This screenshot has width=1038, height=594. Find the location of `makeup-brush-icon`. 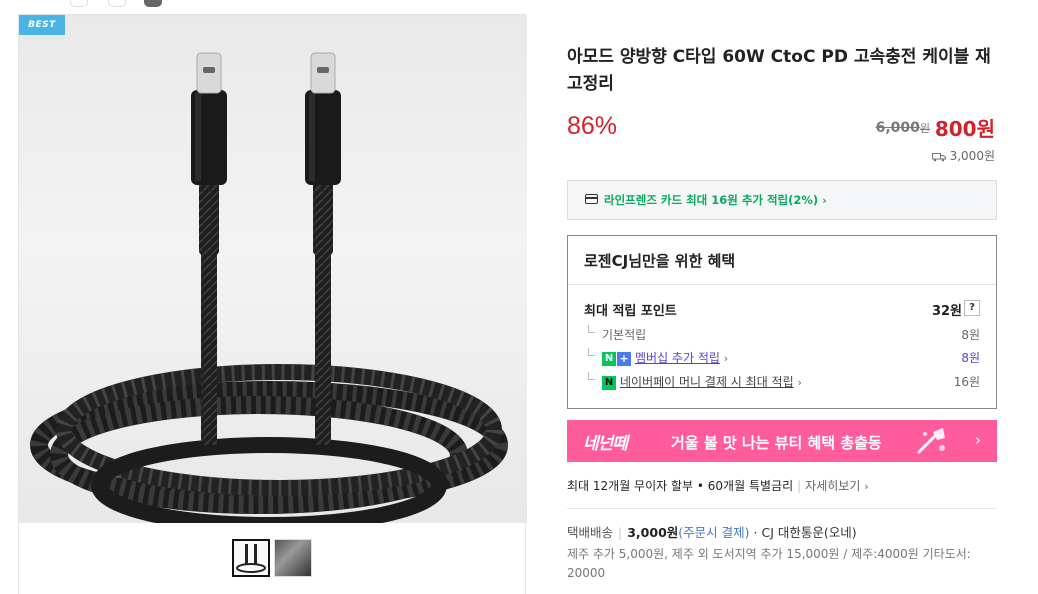

makeup-brush-icon is located at coordinates (931, 441).